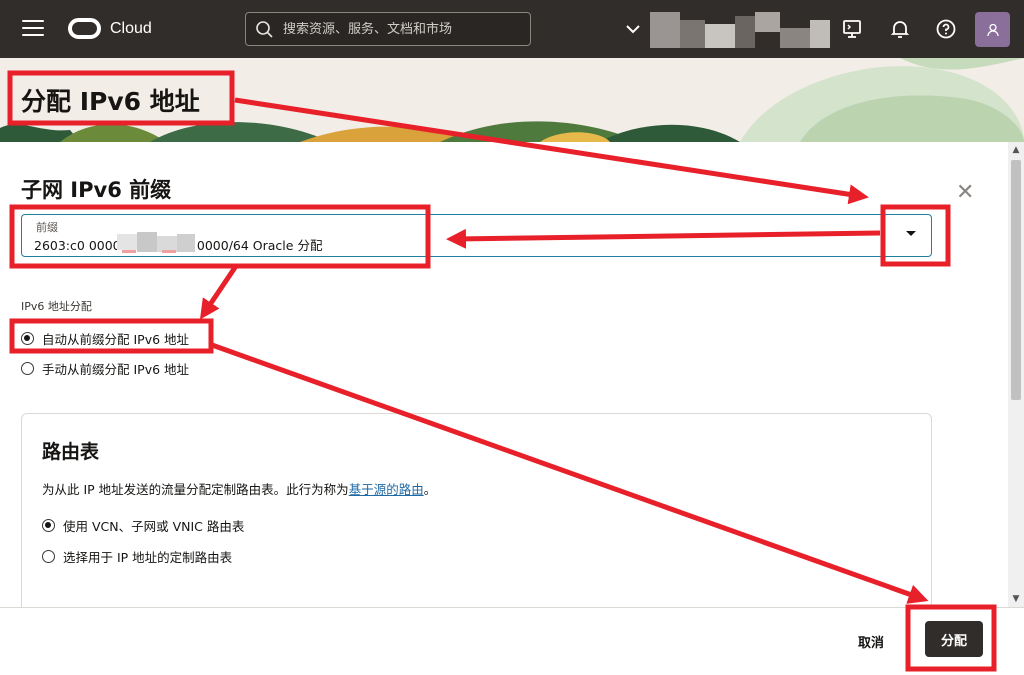  Describe the element at coordinates (110, 101) in the screenshot. I see `panel-title: 分配 IPv6 地址` at that location.